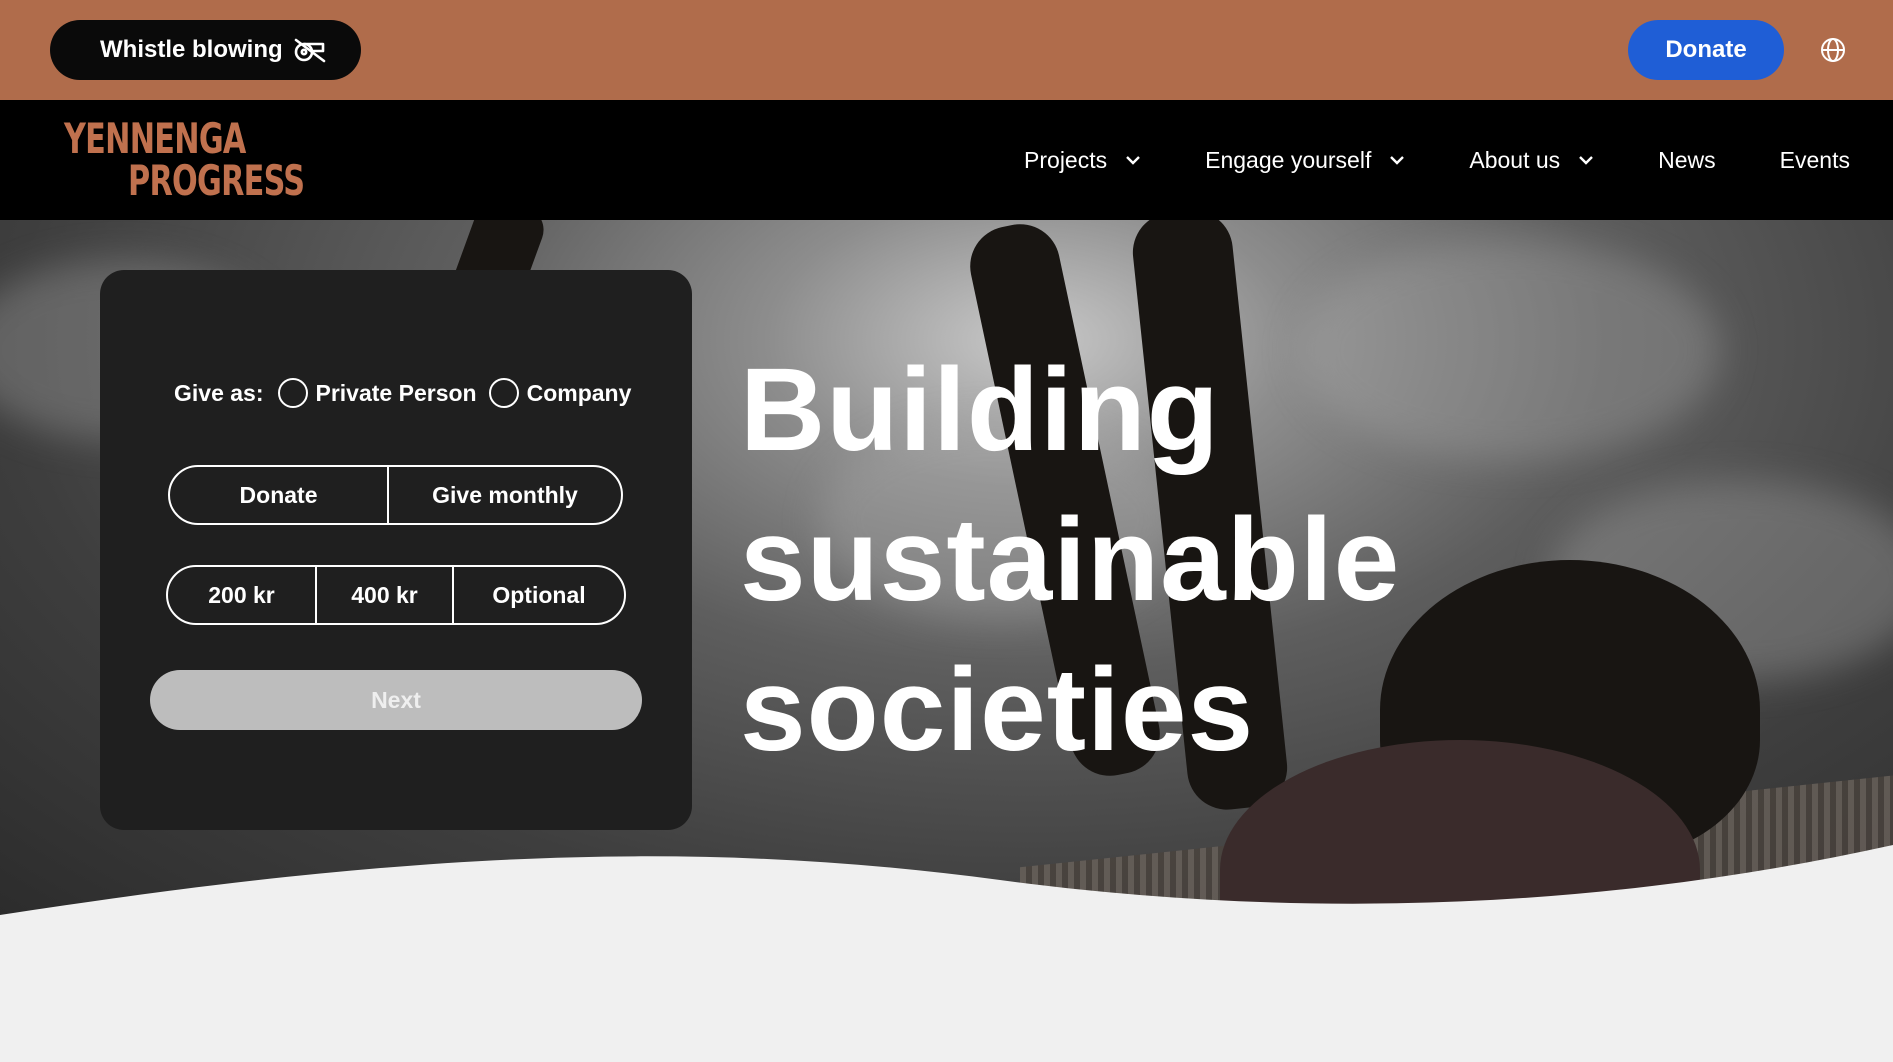 Image resolution: width=1893 pixels, height=1062 pixels. I want to click on amount-option-400: 400 kr, so click(383, 595).